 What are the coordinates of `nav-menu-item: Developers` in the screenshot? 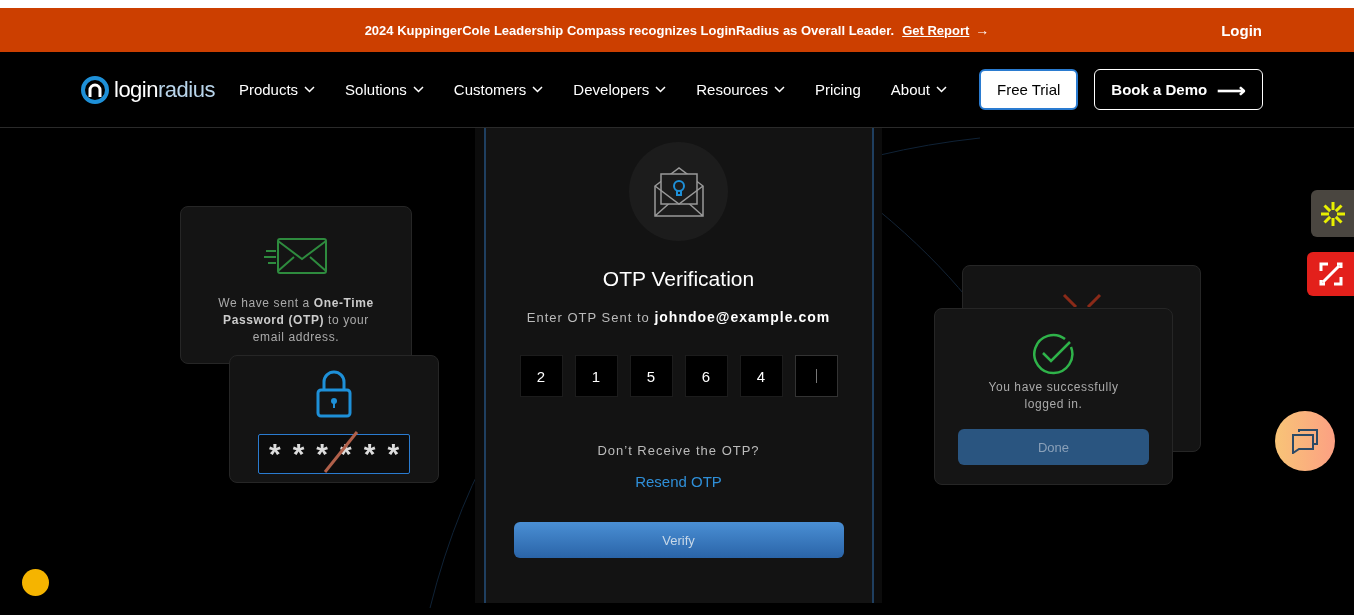 It's located at (620, 89).